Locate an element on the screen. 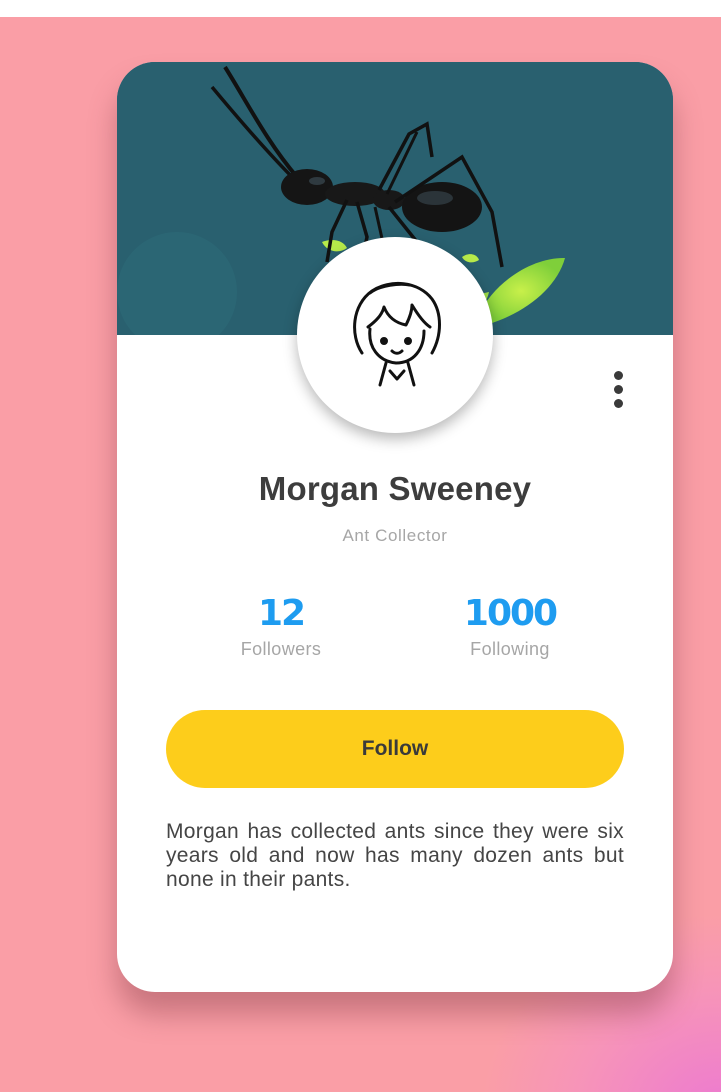 The image size is (721, 1092). followers-stat: 12 Followers is located at coordinates (281, 626).